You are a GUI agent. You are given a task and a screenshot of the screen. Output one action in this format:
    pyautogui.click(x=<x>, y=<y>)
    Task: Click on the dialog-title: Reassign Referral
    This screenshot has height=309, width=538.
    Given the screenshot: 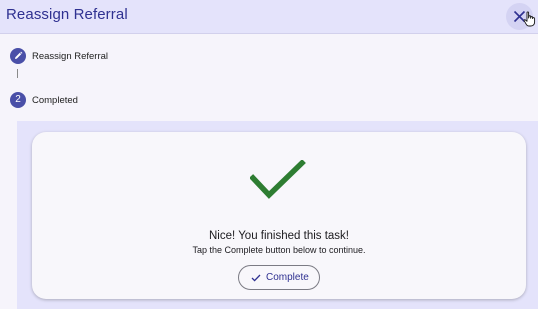 What is the action you would take?
    pyautogui.click(x=67, y=14)
    